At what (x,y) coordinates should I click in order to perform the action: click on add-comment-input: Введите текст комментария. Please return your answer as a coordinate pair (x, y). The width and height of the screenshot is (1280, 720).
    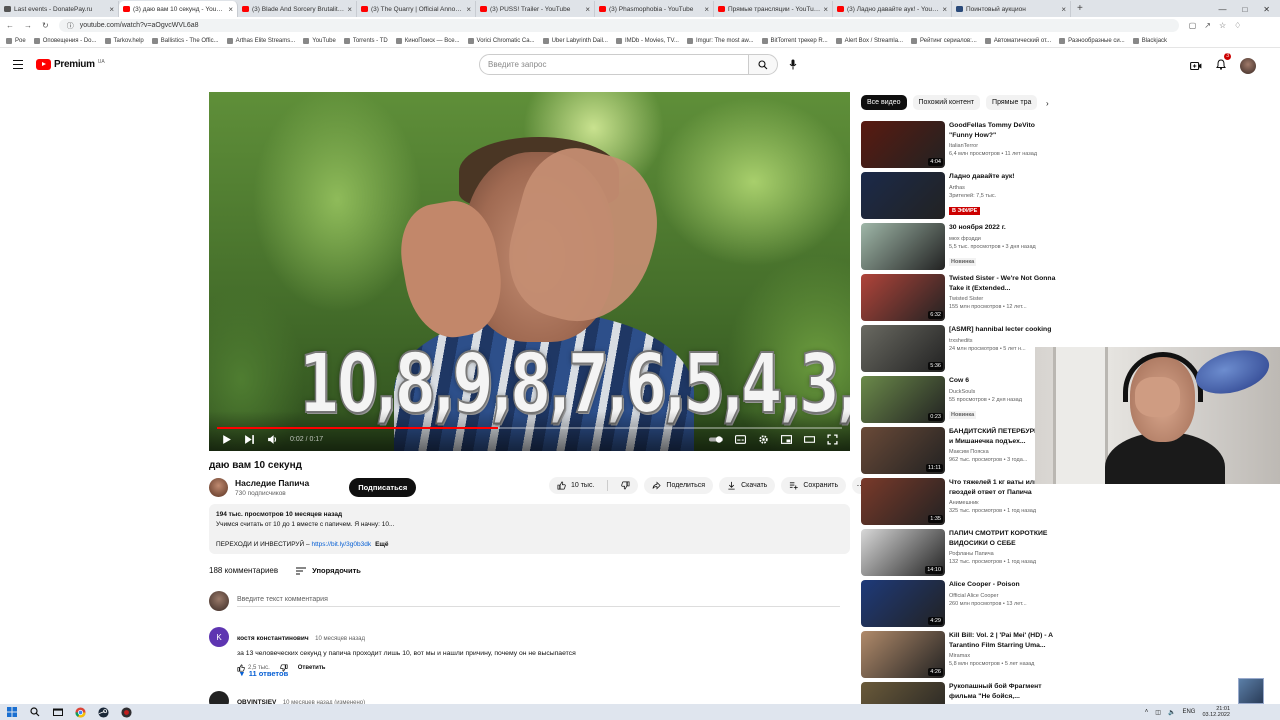
    Looking at the image, I should click on (538, 601).